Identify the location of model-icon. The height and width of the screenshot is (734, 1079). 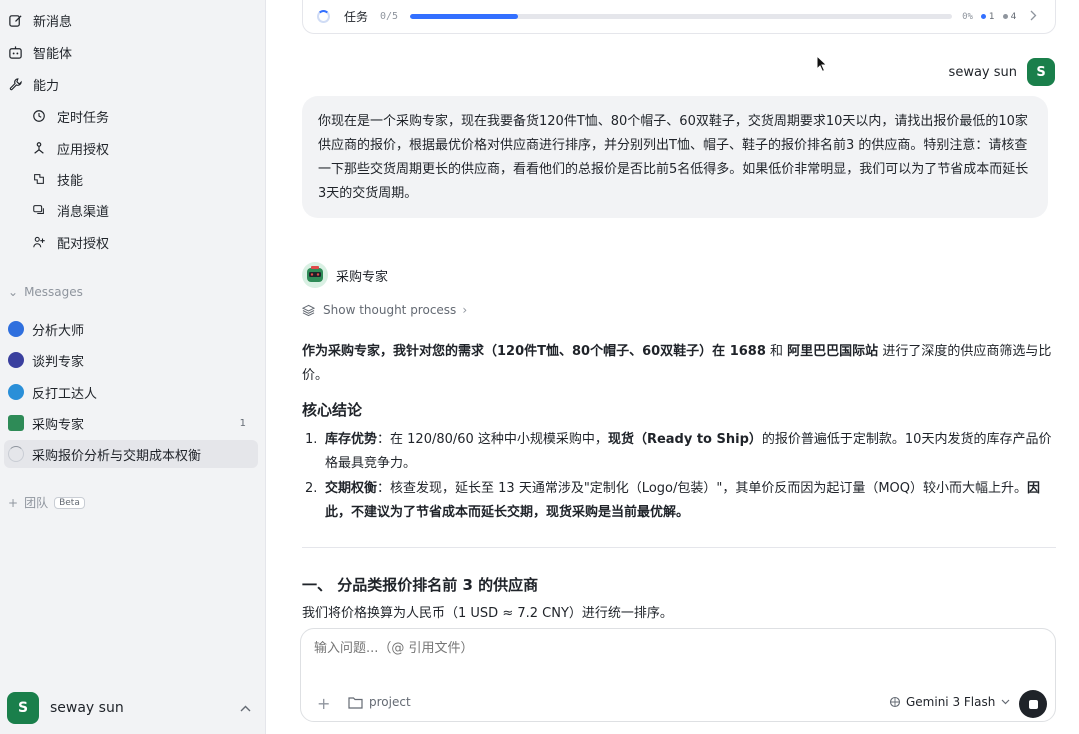
(895, 702).